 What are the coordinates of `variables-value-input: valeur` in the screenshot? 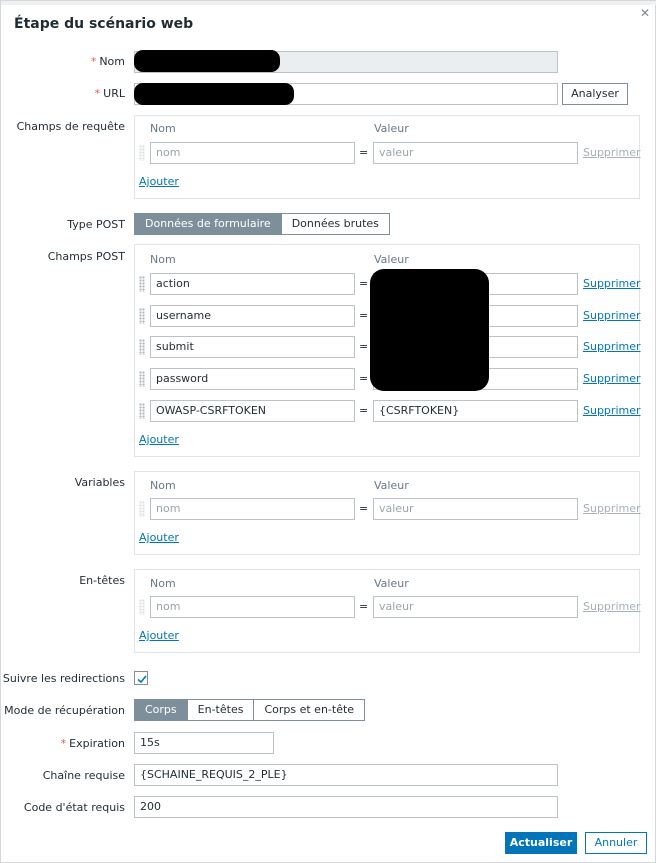 It's located at (475, 509).